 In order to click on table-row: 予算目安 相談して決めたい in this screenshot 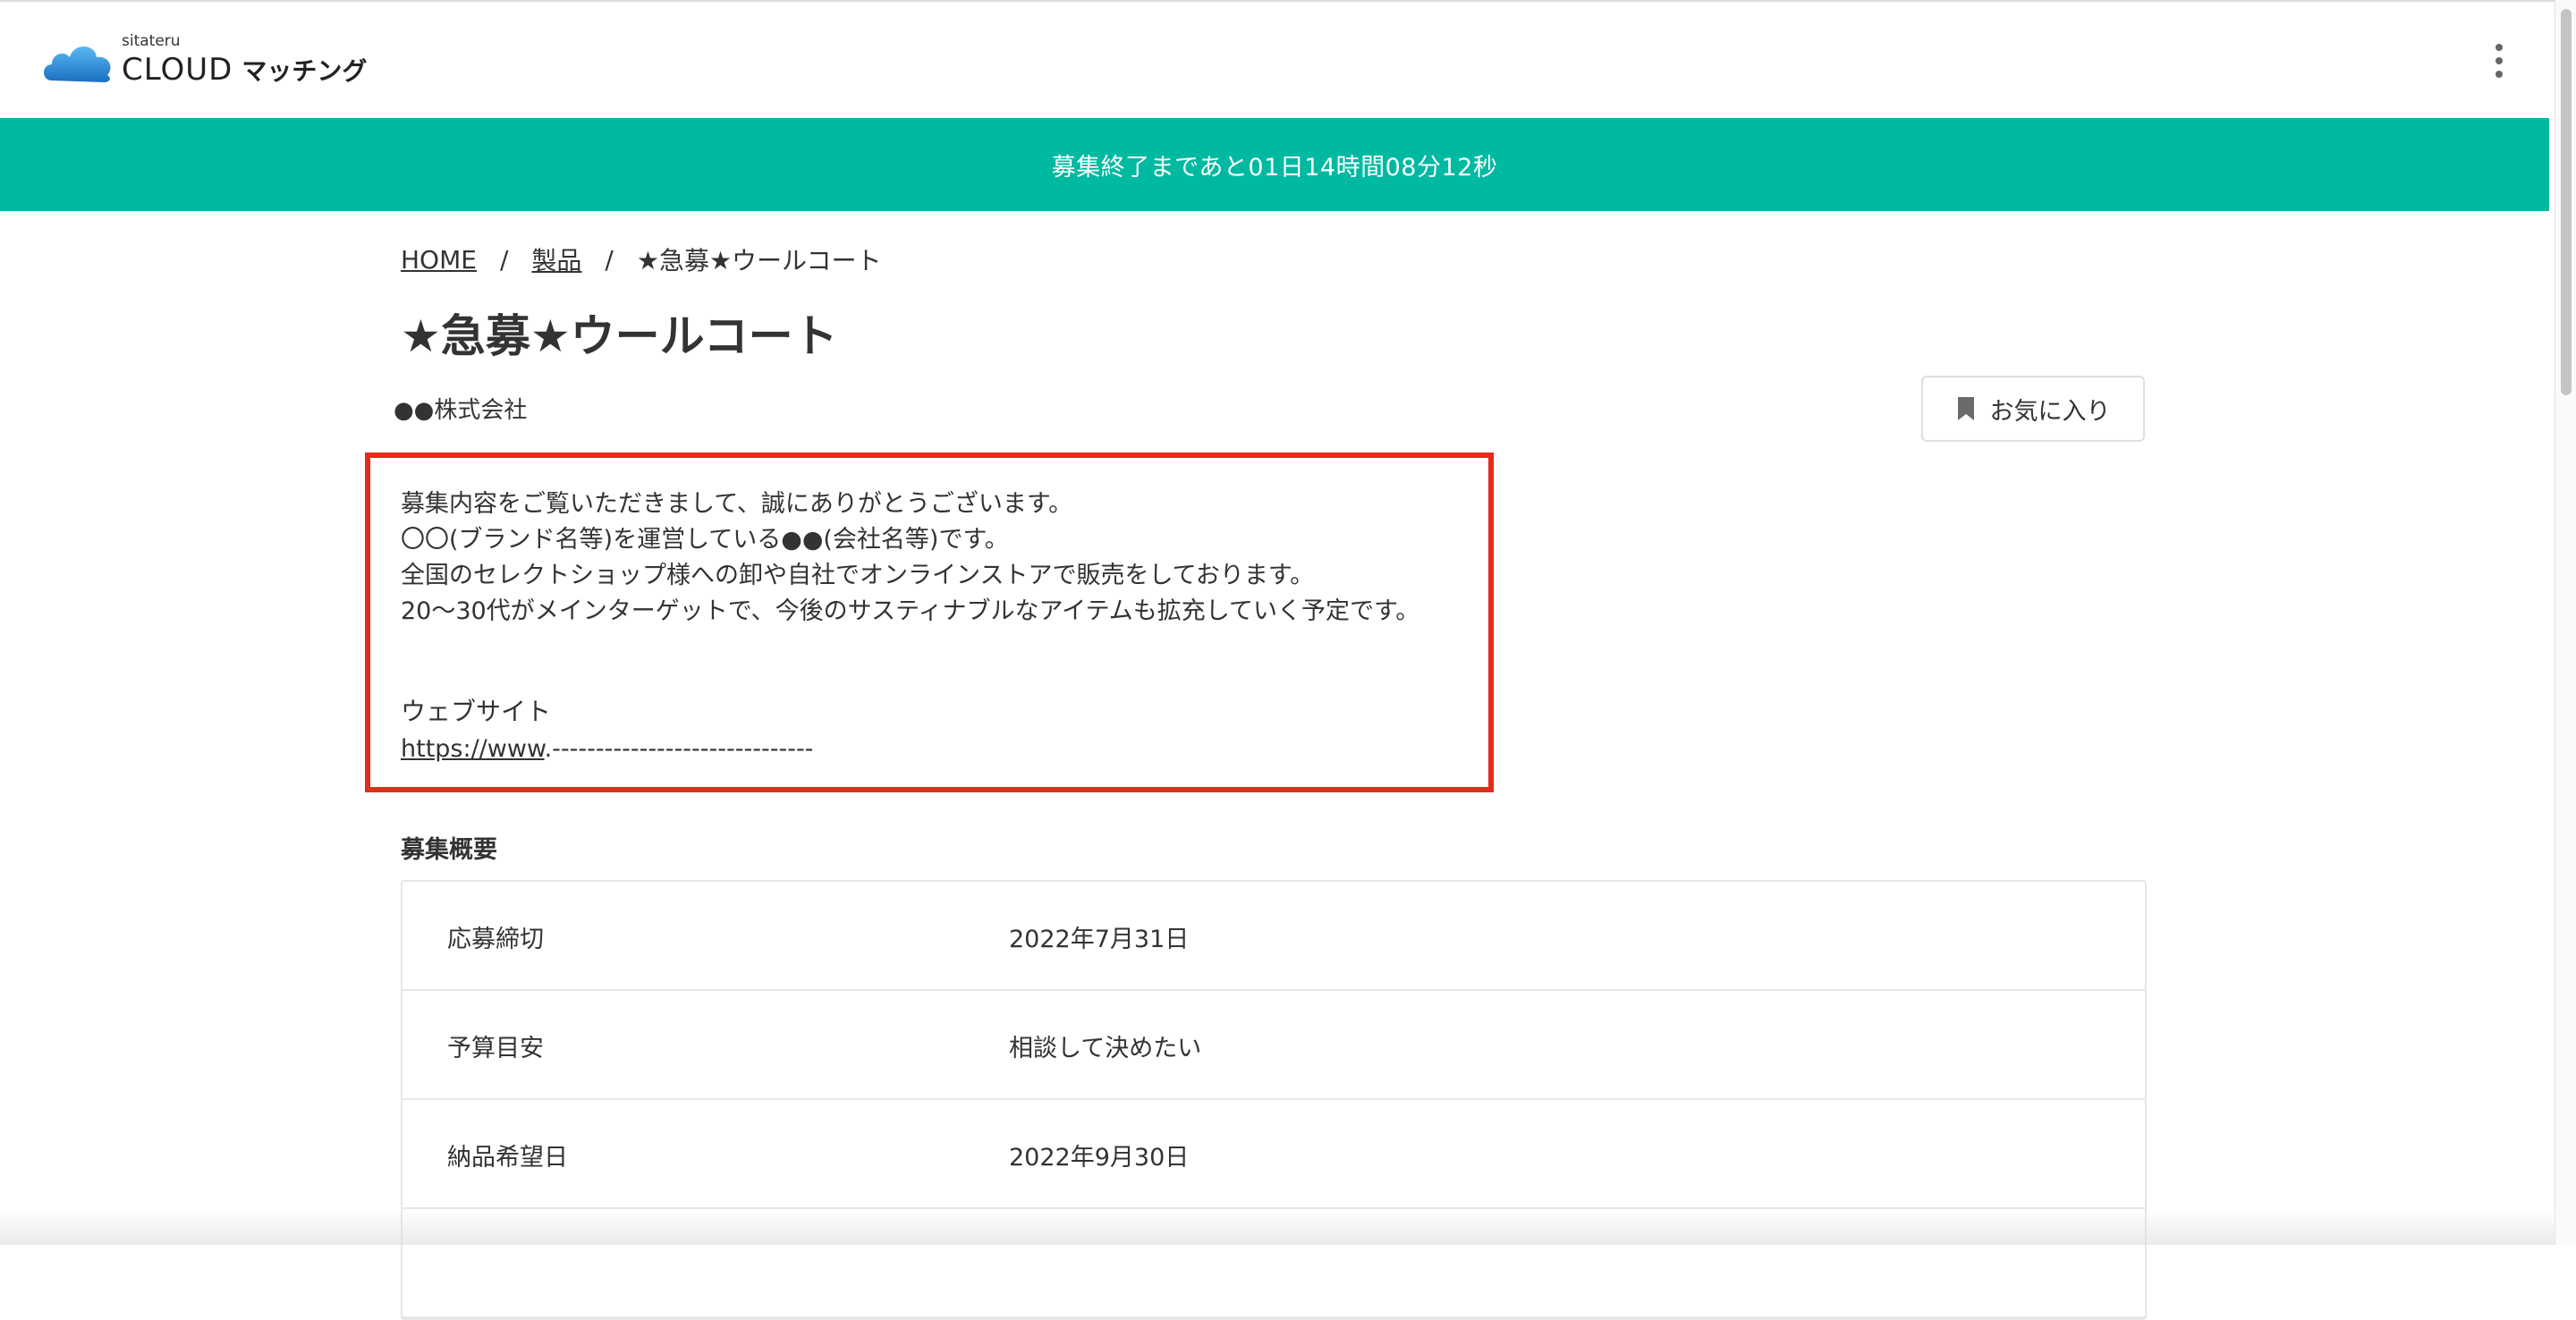, I will do `click(1273, 1045)`.